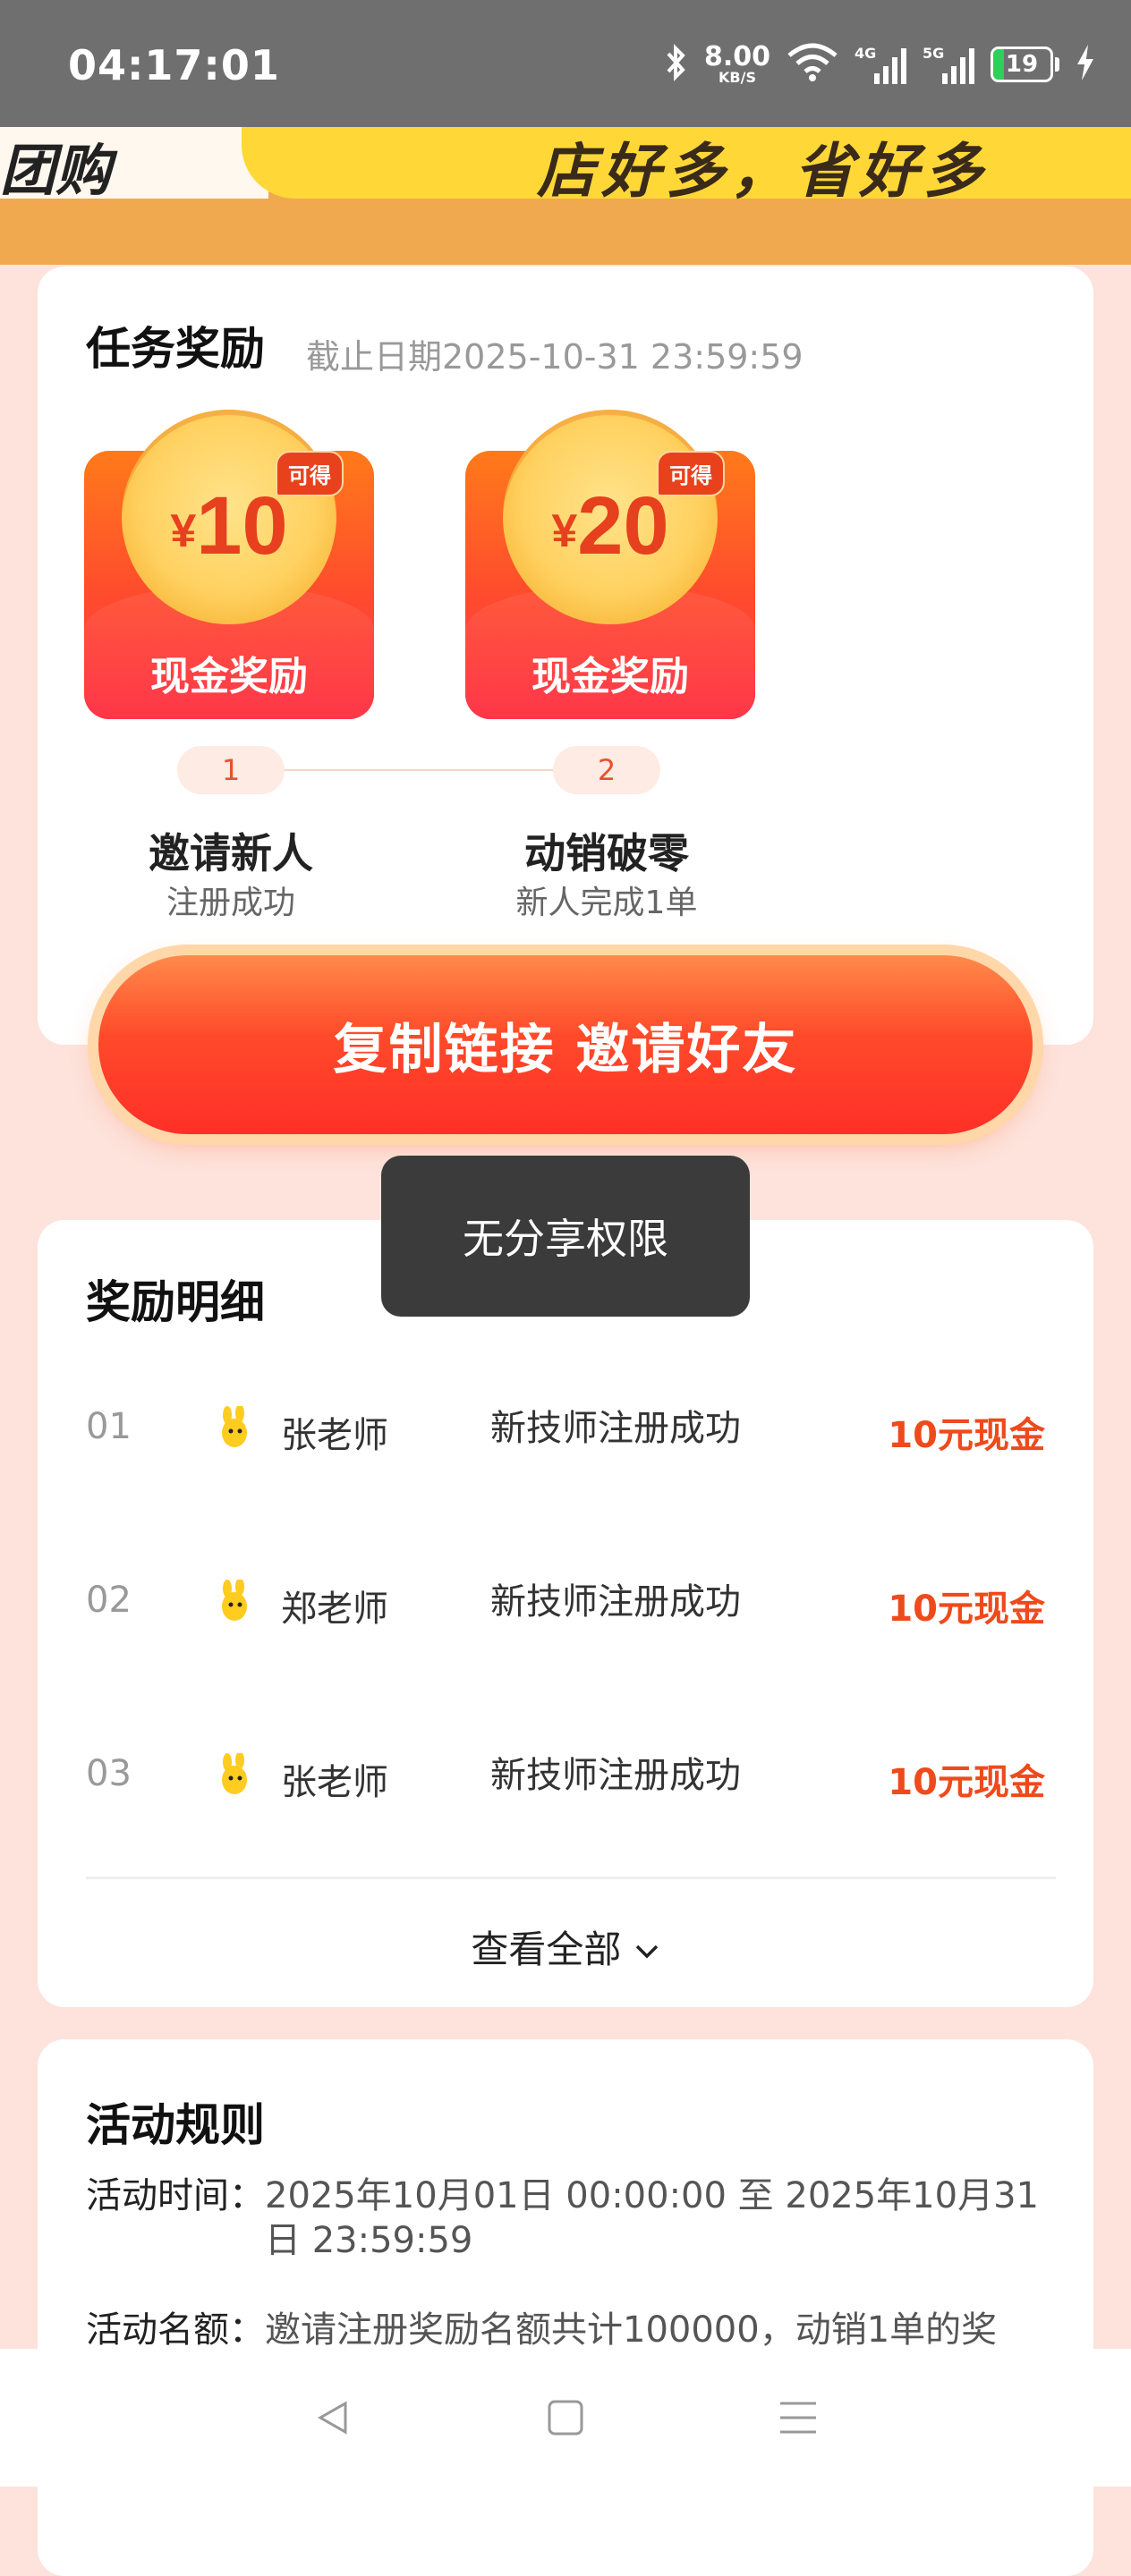 The height and width of the screenshot is (2576, 1131). I want to click on coin-icon: ¥20, so click(610, 517).